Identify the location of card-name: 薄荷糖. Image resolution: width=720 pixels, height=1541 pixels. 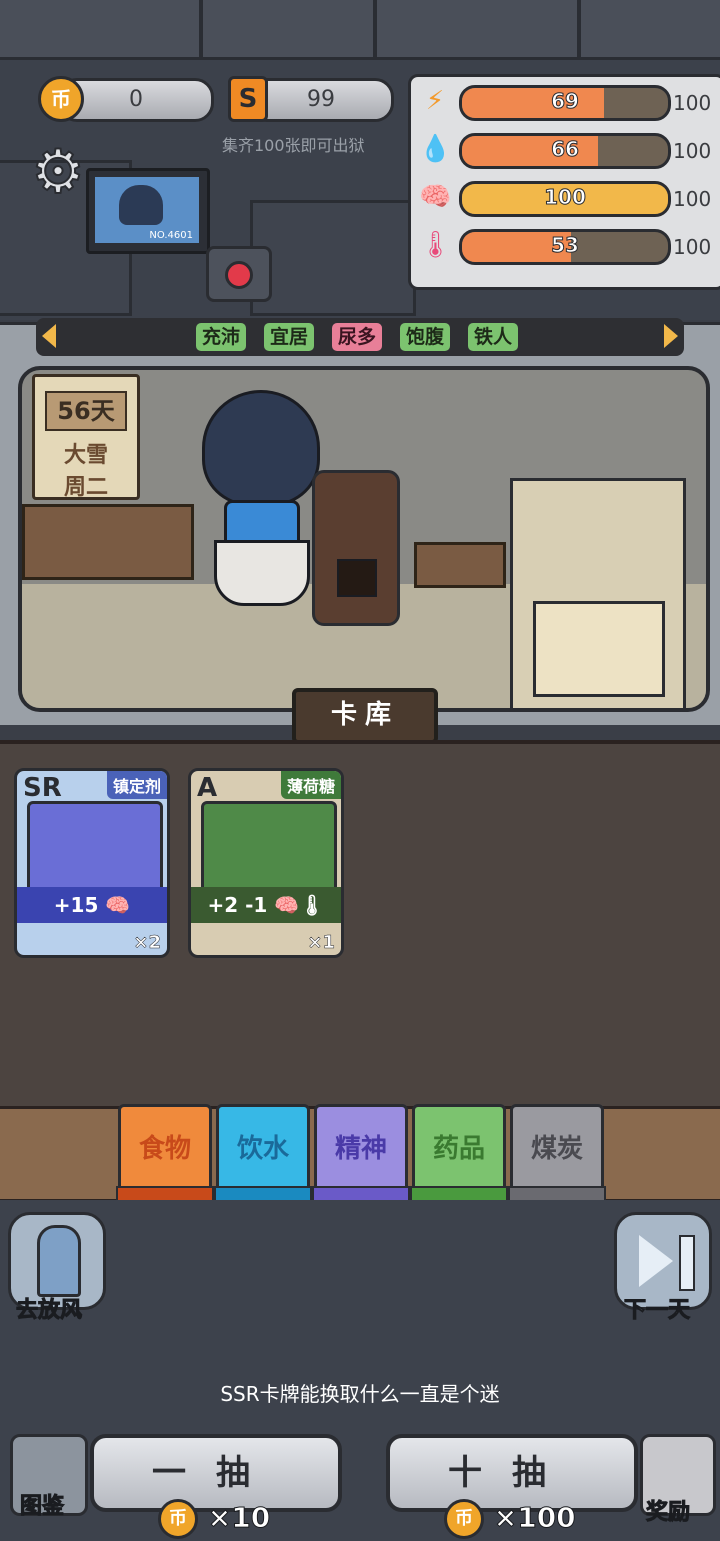
(310, 785).